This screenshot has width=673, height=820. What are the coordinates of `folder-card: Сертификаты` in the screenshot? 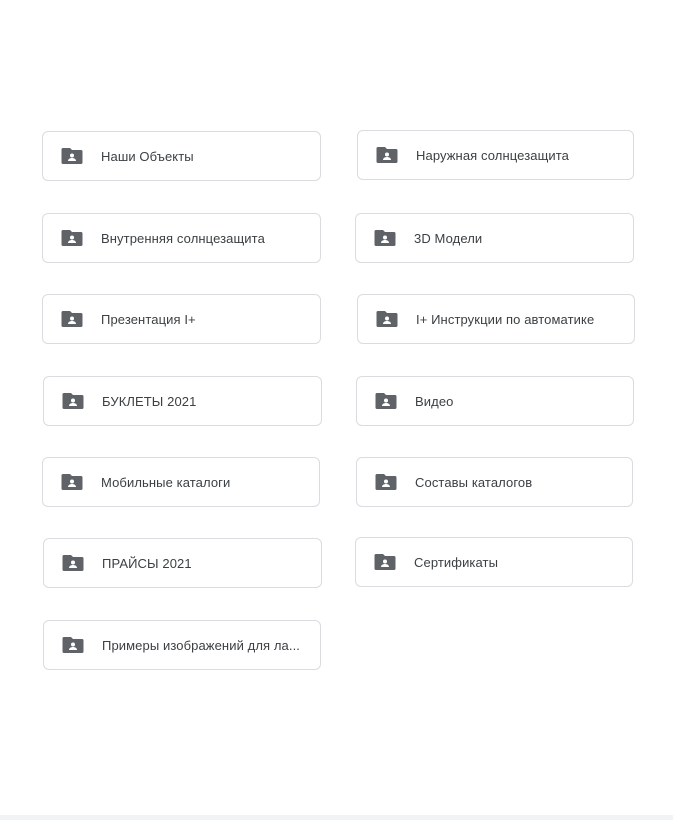 It's located at (494, 562).